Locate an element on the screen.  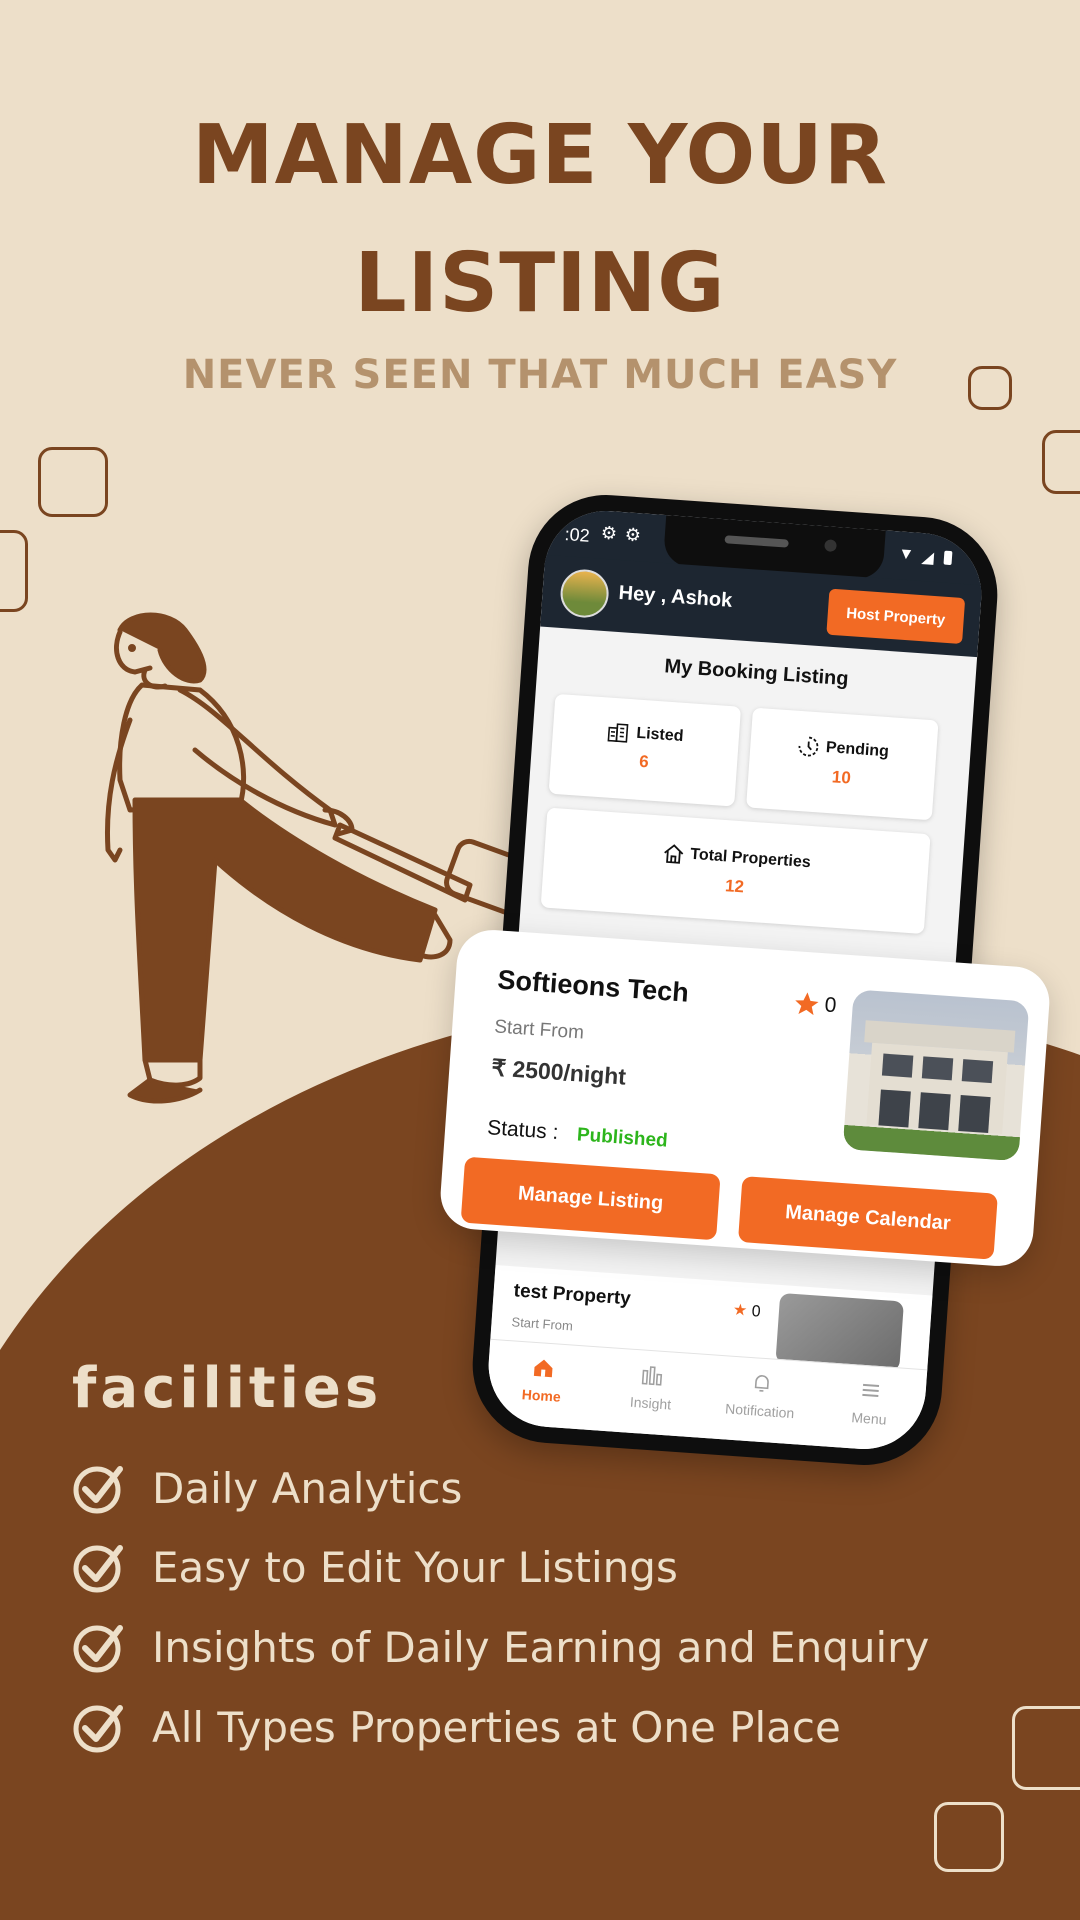
home-icon is located at coordinates (543, 1370).